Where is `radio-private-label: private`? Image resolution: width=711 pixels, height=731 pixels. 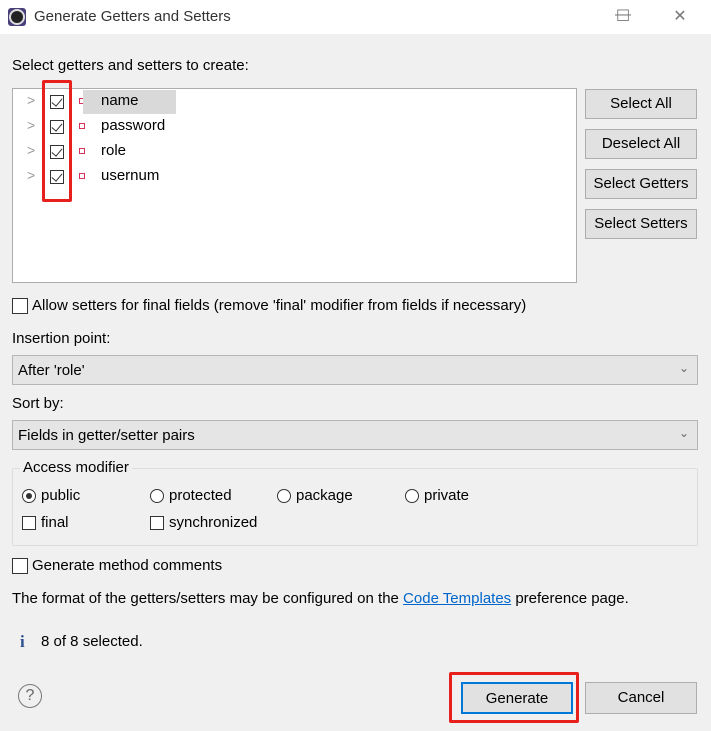
radio-private-label: private is located at coordinates (447, 495).